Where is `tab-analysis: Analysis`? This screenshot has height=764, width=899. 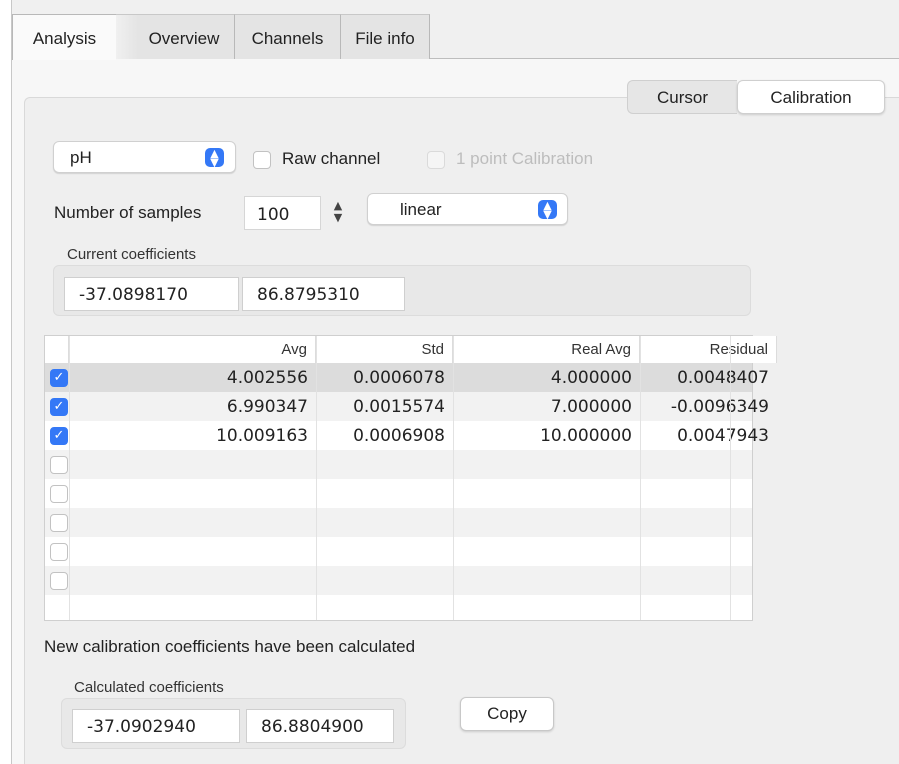 tab-analysis: Analysis is located at coordinates (64, 37).